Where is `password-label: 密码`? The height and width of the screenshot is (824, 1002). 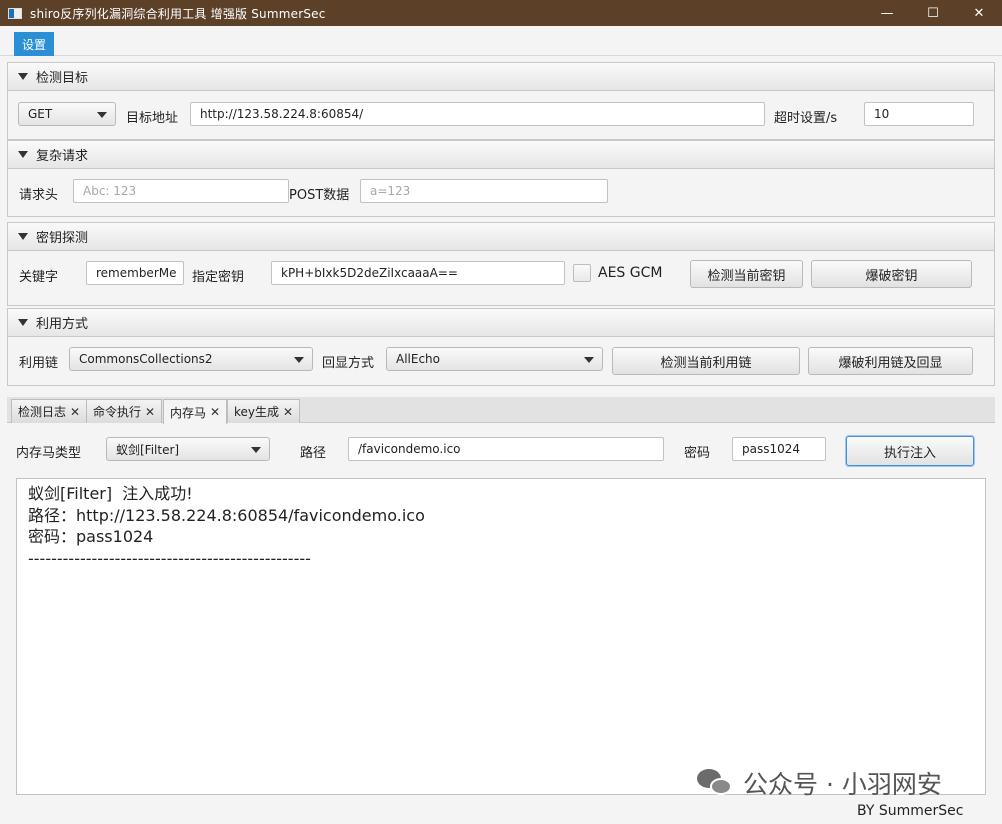 password-label: 密码 is located at coordinates (697, 453).